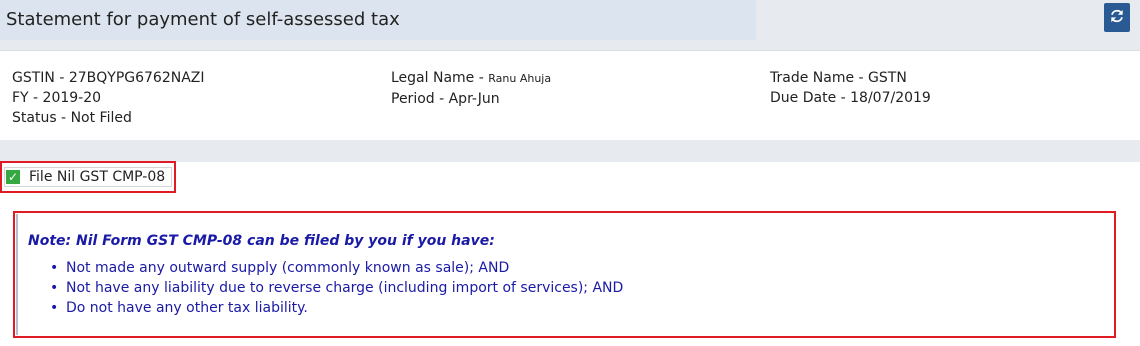 The height and width of the screenshot is (346, 1140). I want to click on legal-name-value: Ranu Ahuja, so click(520, 78).